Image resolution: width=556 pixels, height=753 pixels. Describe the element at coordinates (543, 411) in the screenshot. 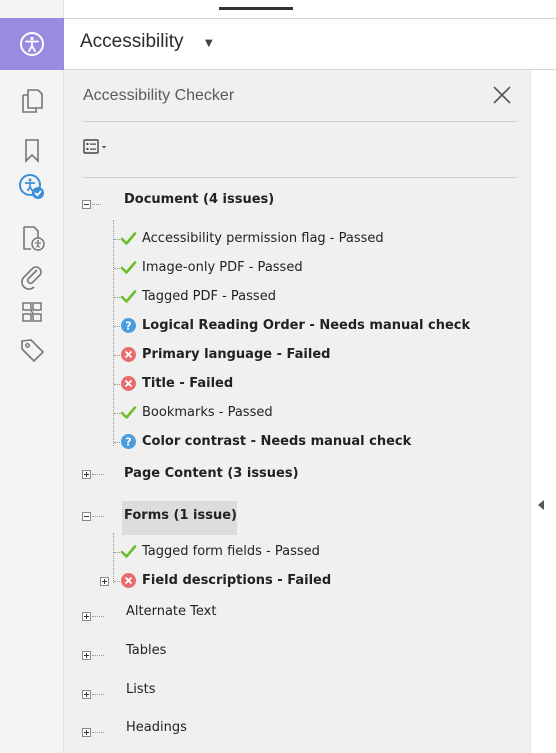

I see `collapse-panel-strip` at that location.